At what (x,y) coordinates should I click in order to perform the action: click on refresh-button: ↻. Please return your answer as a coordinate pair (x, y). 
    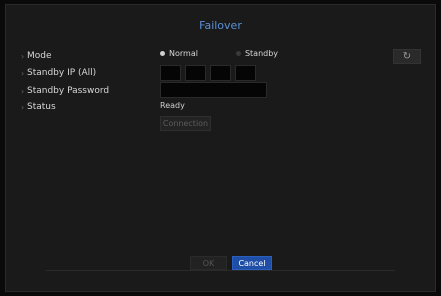
    Looking at the image, I should click on (407, 56).